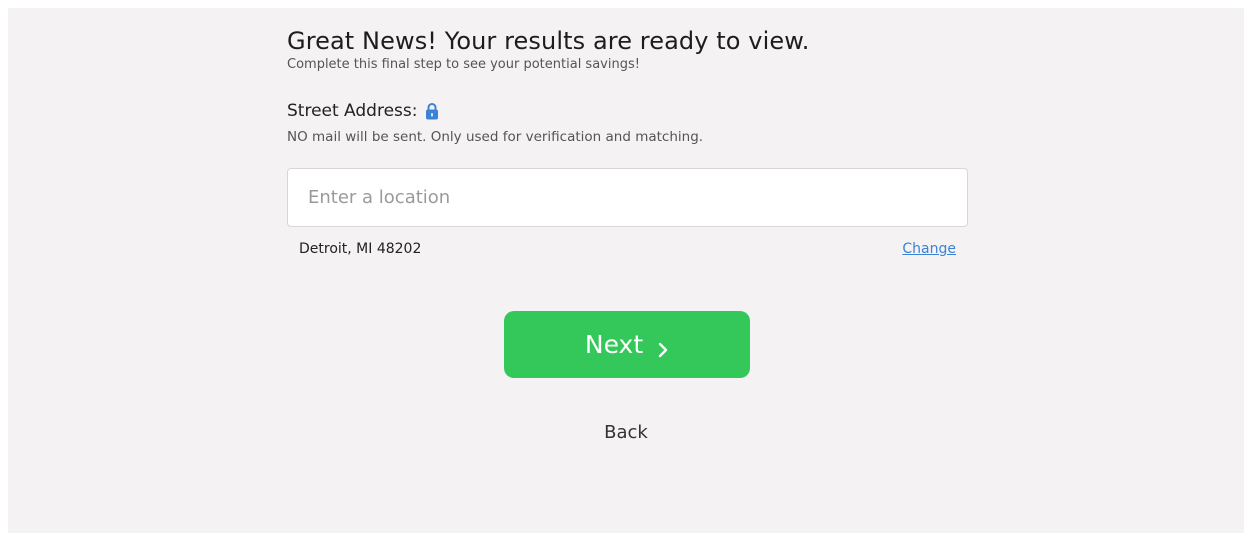 This screenshot has height=533, width=1250. Describe the element at coordinates (626, 432) in the screenshot. I see `back-link: Back` at that location.